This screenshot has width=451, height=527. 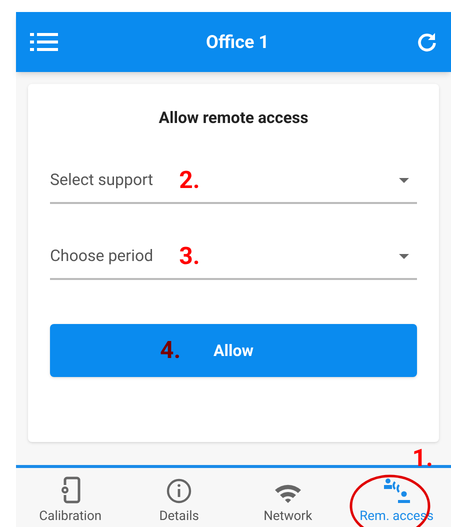 I want to click on card-title: Allow remote access, so click(x=233, y=118).